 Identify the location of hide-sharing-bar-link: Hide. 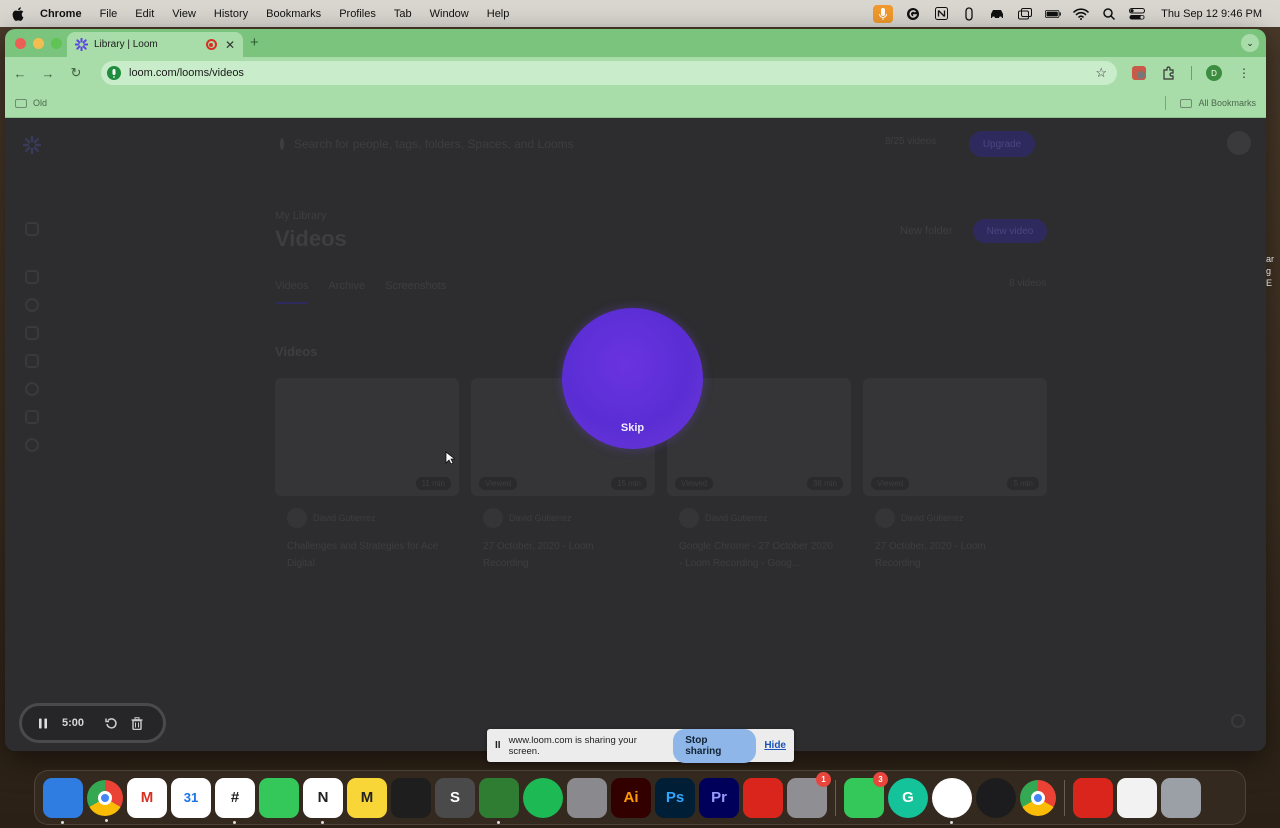
(775, 745).